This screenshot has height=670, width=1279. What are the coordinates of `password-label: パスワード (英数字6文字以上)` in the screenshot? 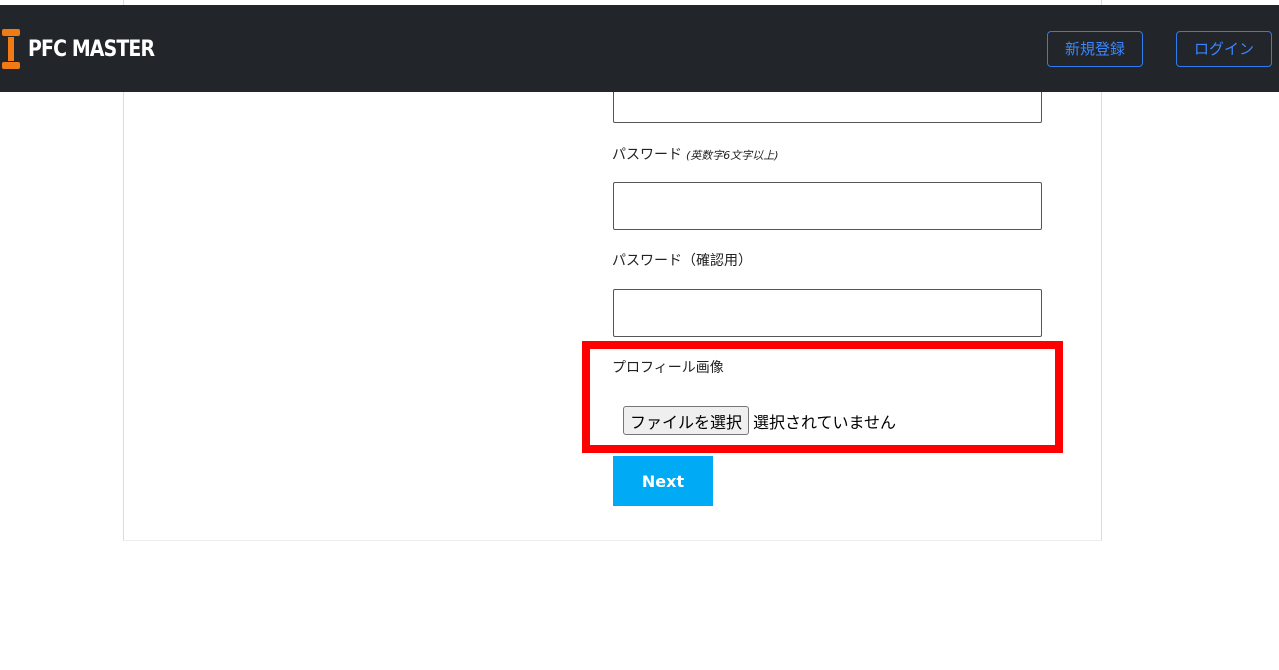 It's located at (695, 154).